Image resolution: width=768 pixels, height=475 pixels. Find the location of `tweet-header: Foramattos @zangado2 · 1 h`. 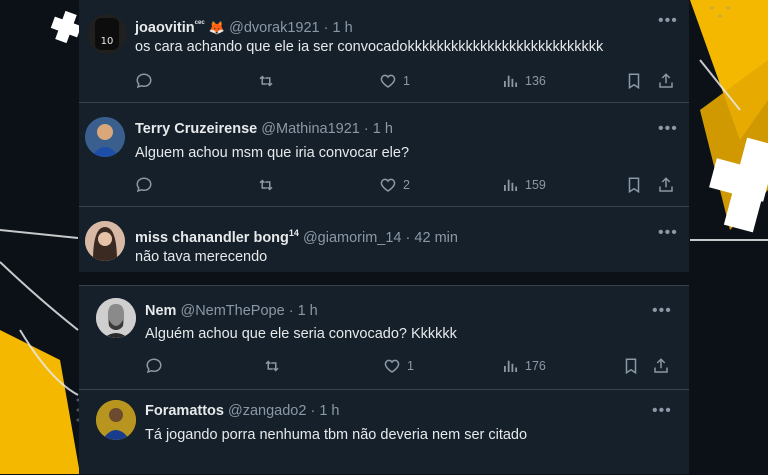

tweet-header: Foramattos @zangado2 · 1 h is located at coordinates (242, 411).